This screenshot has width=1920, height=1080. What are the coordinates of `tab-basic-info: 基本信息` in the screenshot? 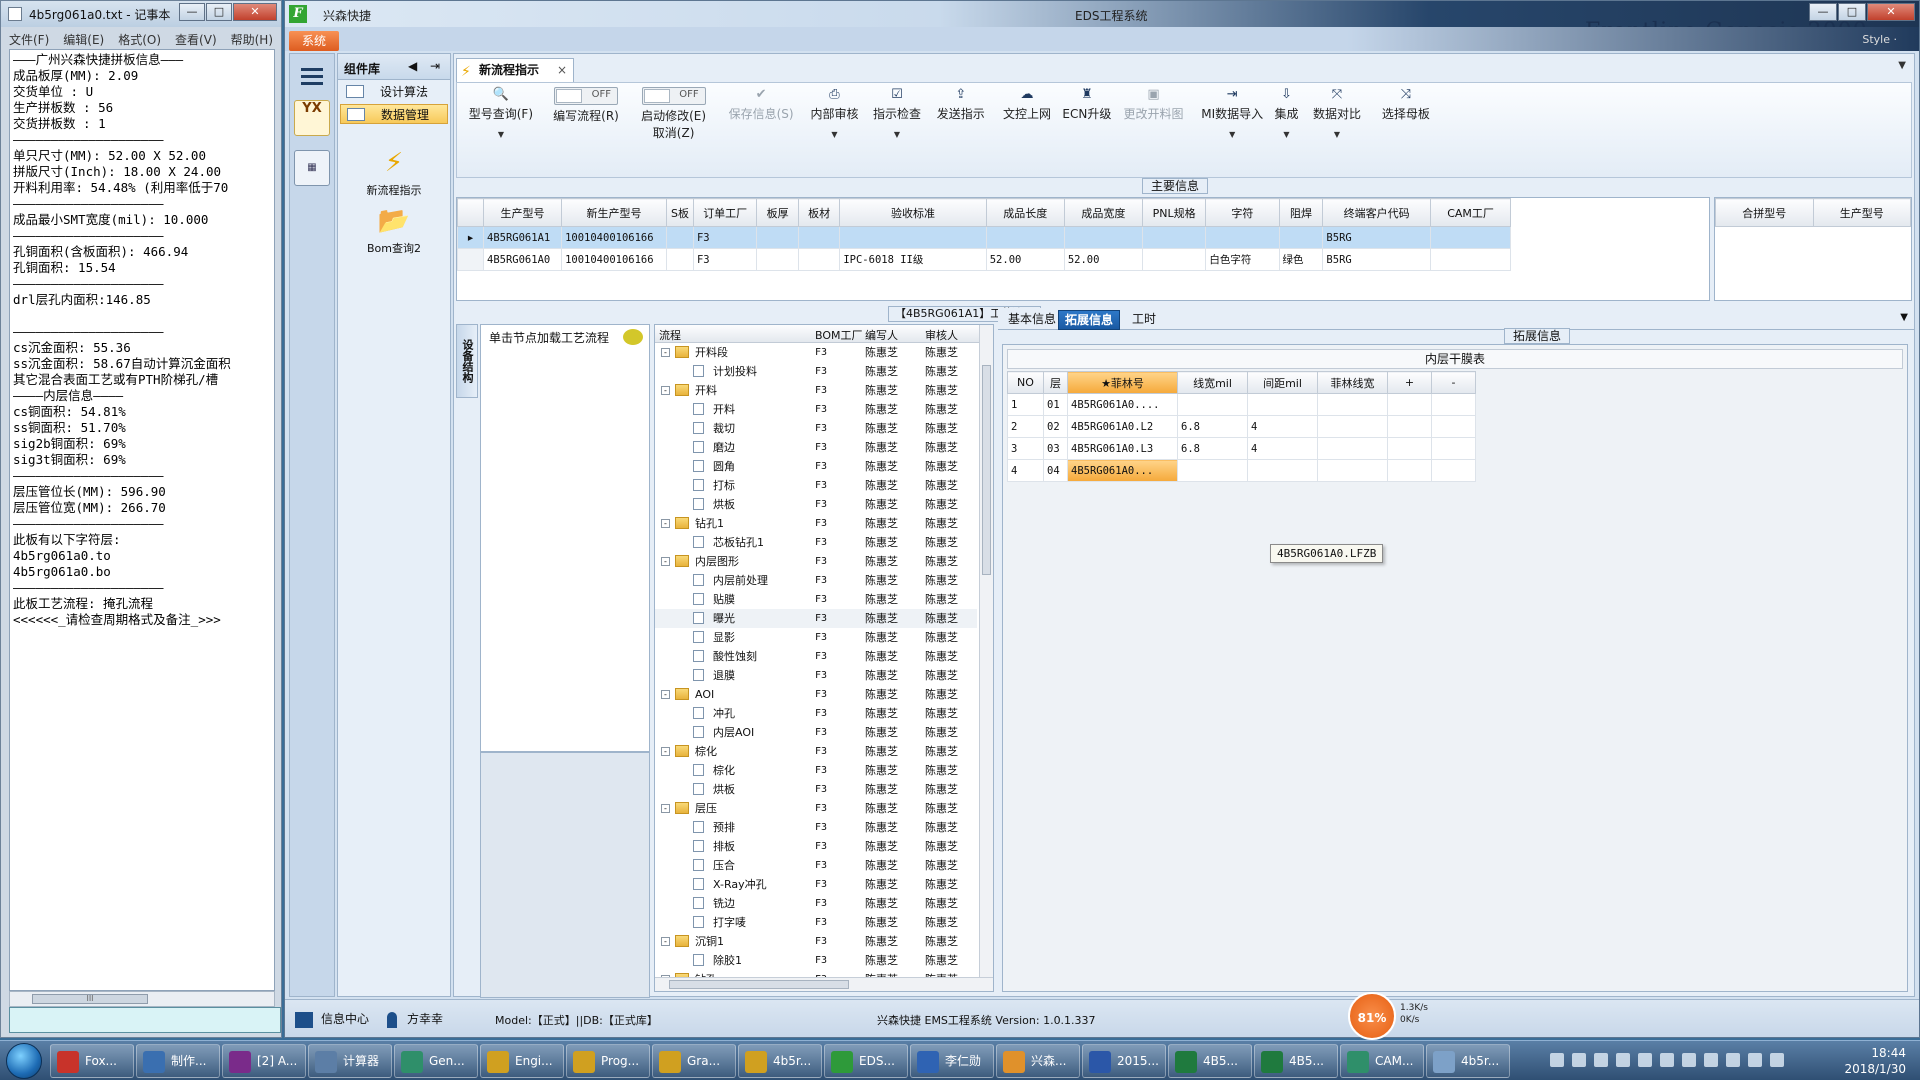 It's located at (1032, 320).